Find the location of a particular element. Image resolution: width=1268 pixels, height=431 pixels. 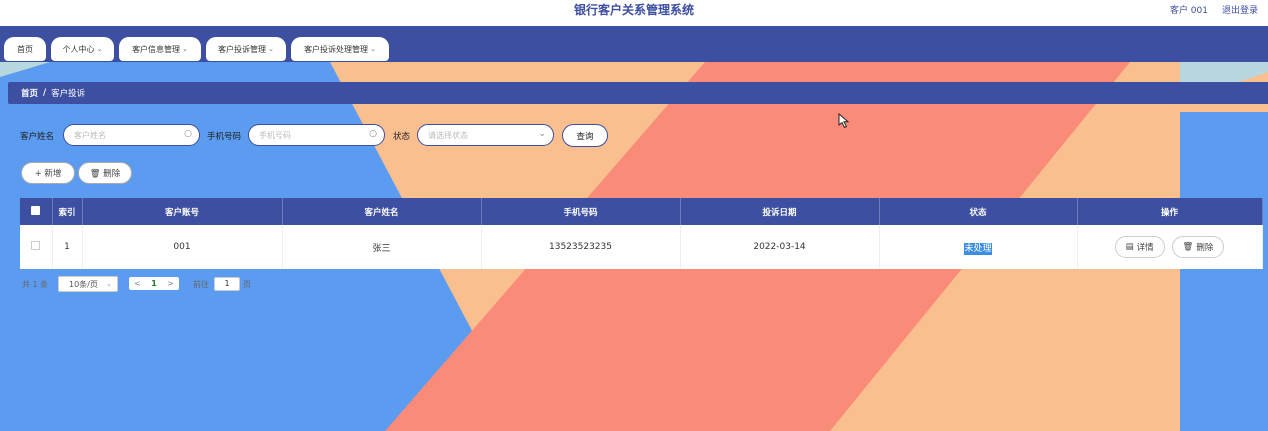

phone-placeholder: 手机号码 is located at coordinates (275, 135).